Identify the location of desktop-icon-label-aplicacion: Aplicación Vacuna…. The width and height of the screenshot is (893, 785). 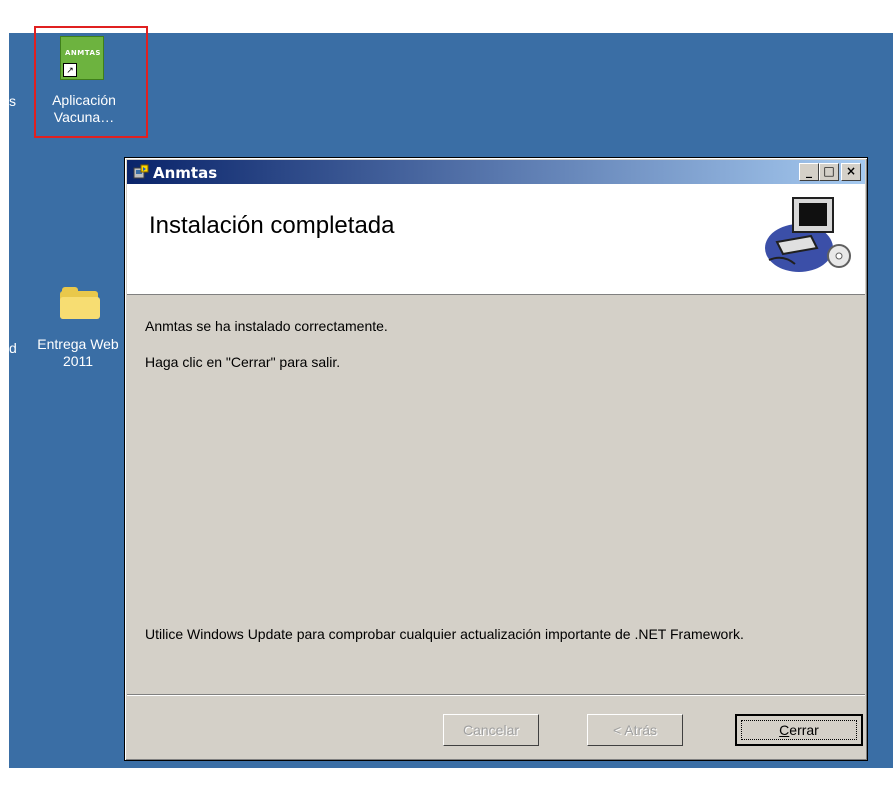
(84, 109).